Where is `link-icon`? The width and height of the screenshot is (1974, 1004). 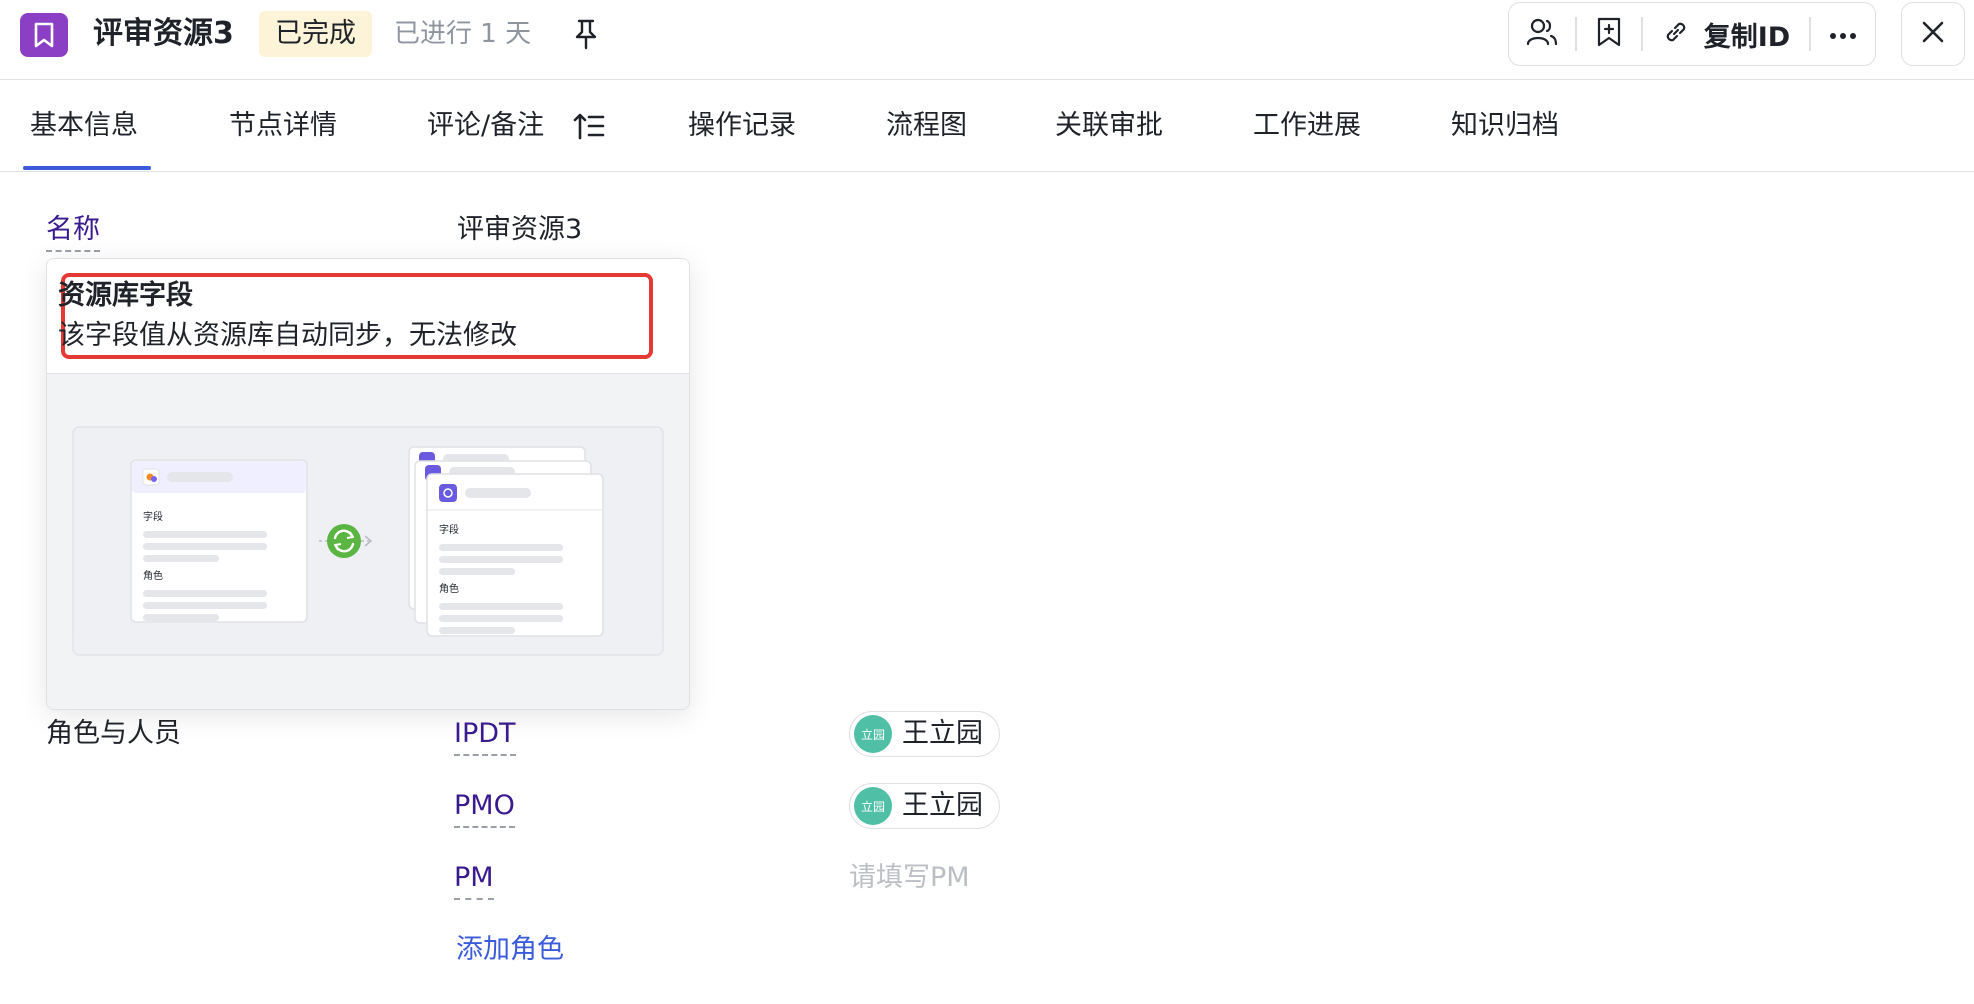 link-icon is located at coordinates (1676, 34).